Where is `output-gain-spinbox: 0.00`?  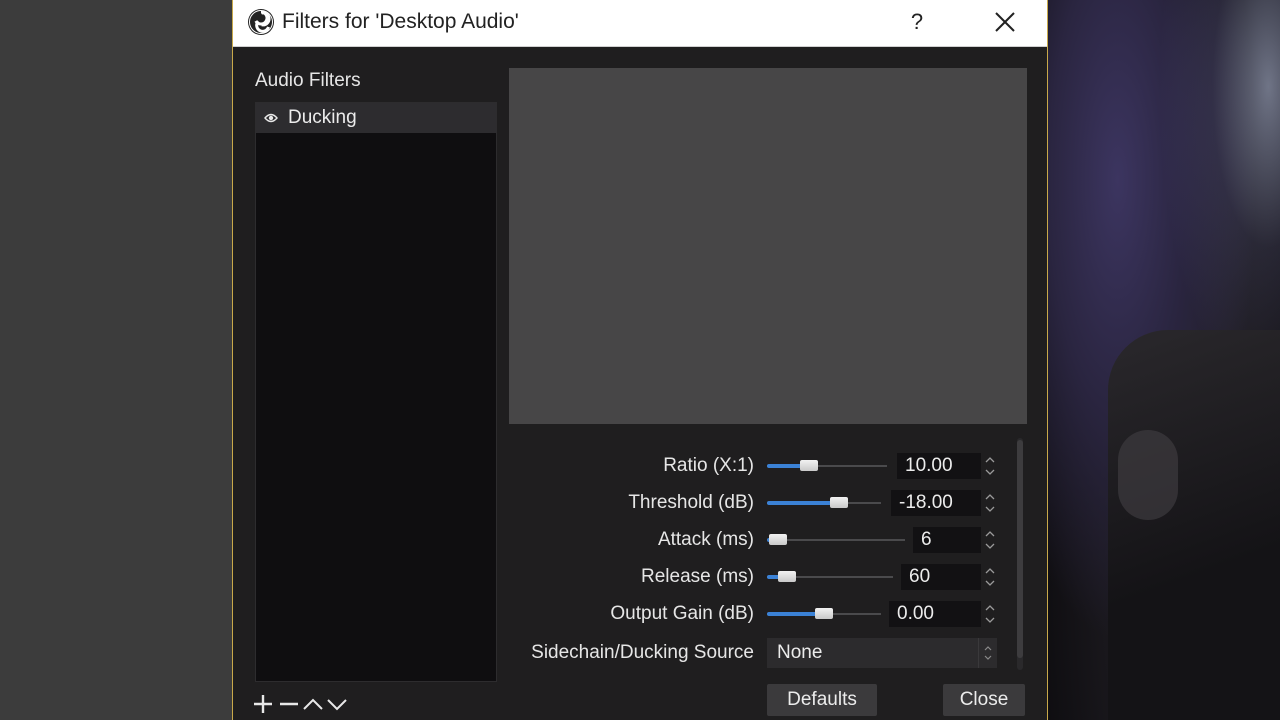
output-gain-spinbox: 0.00 is located at coordinates (935, 614).